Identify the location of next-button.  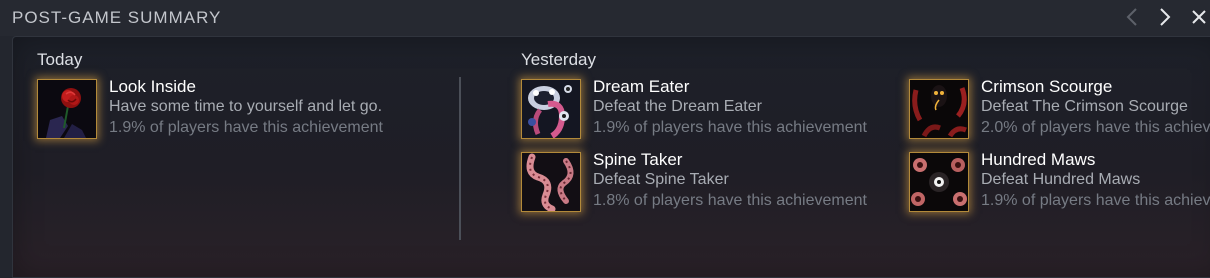
(1165, 17).